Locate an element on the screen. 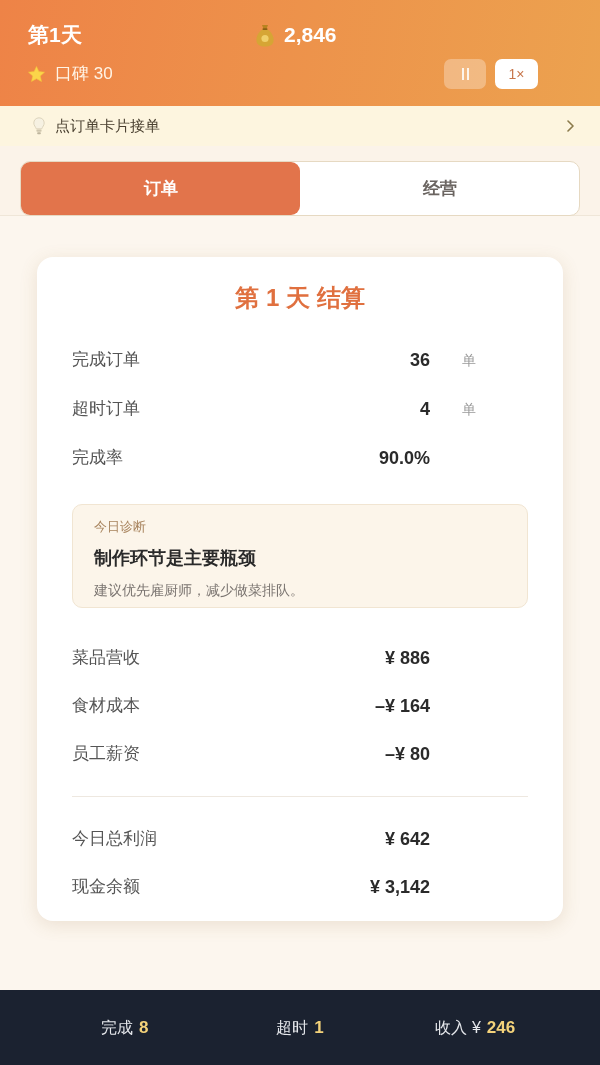 The width and height of the screenshot is (600, 1065). total-label: 今日总利润 is located at coordinates (114, 839).